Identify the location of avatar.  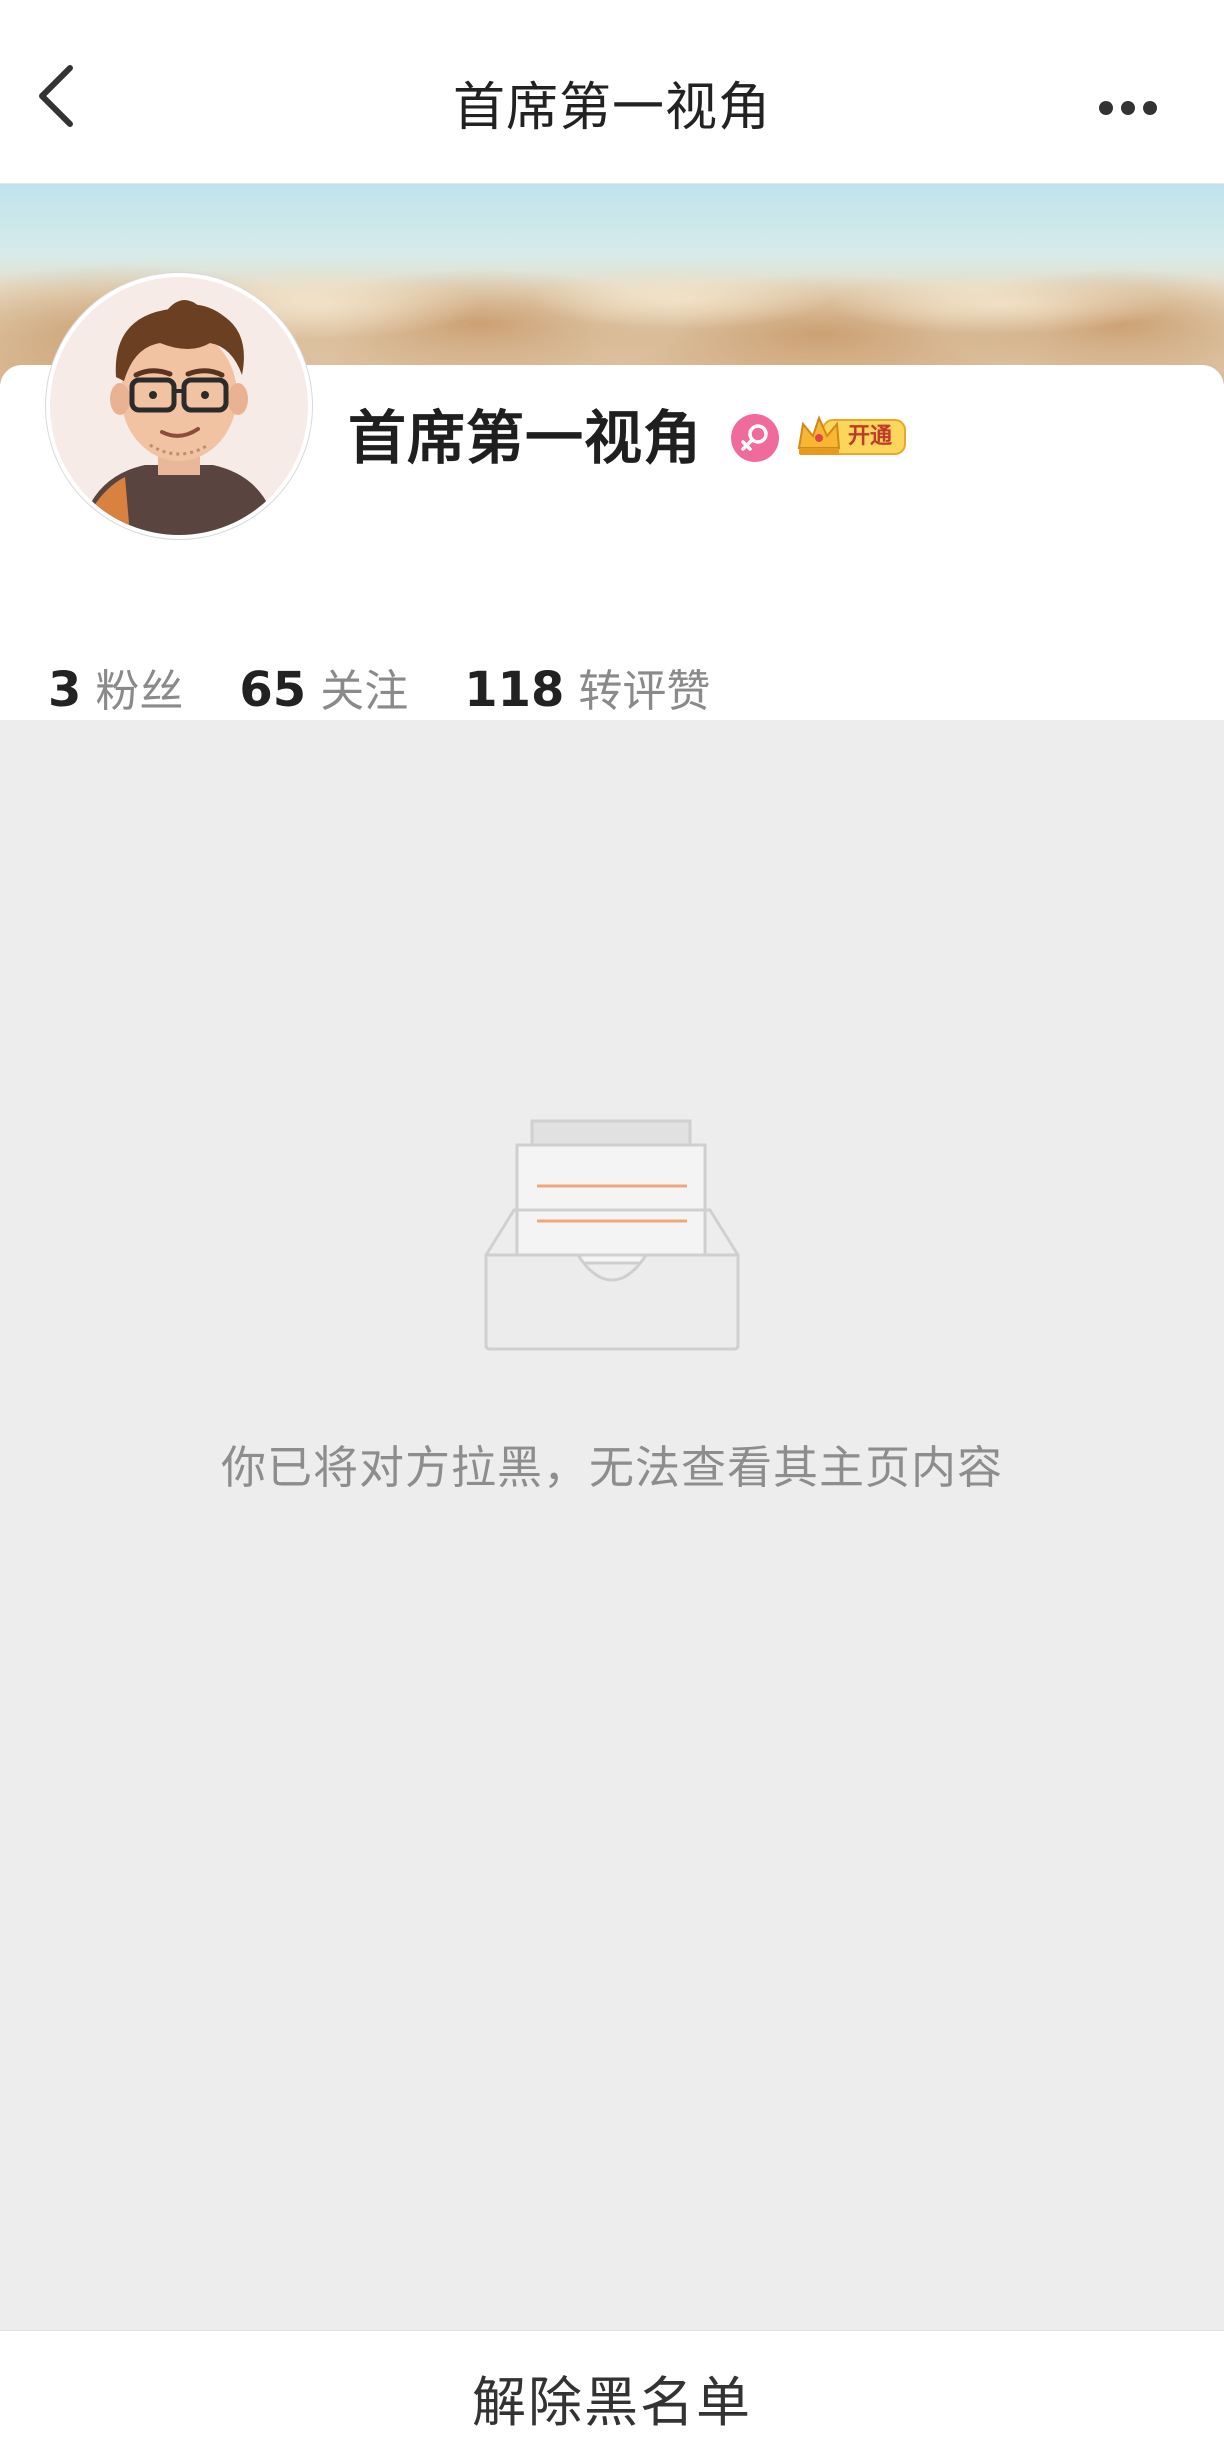
(179, 406).